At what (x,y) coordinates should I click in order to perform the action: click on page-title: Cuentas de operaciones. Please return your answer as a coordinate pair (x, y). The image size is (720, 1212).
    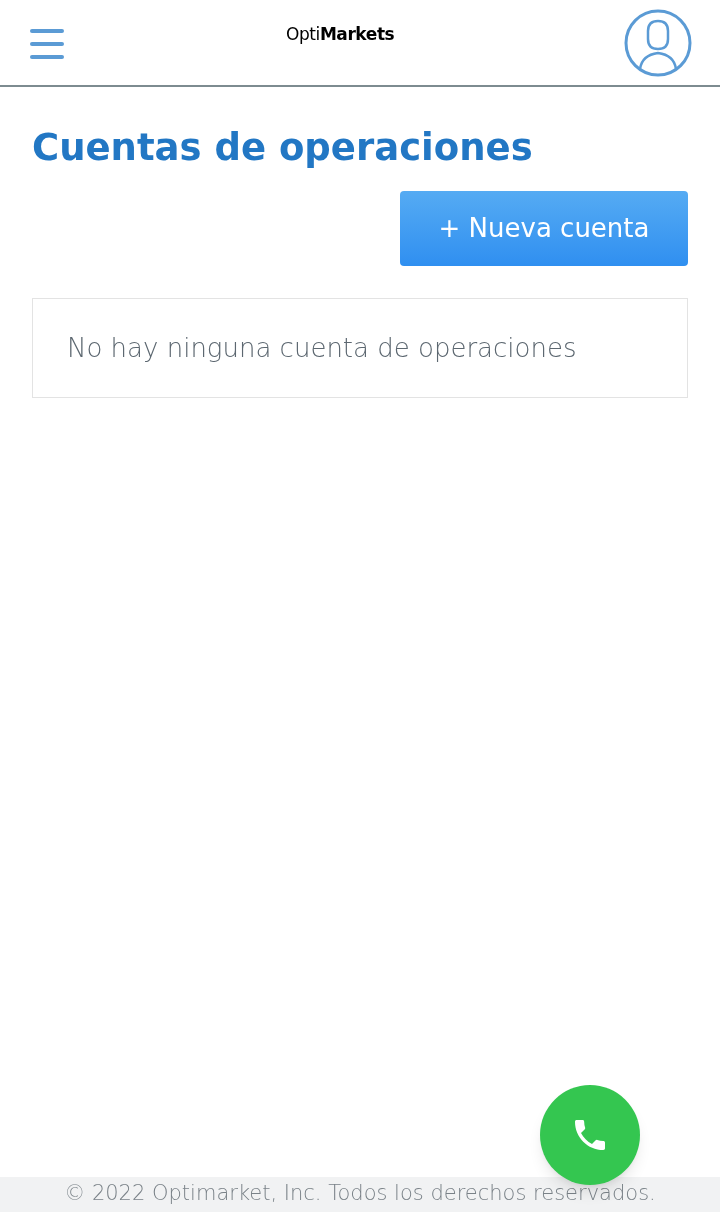
    Looking at the image, I should click on (283, 148).